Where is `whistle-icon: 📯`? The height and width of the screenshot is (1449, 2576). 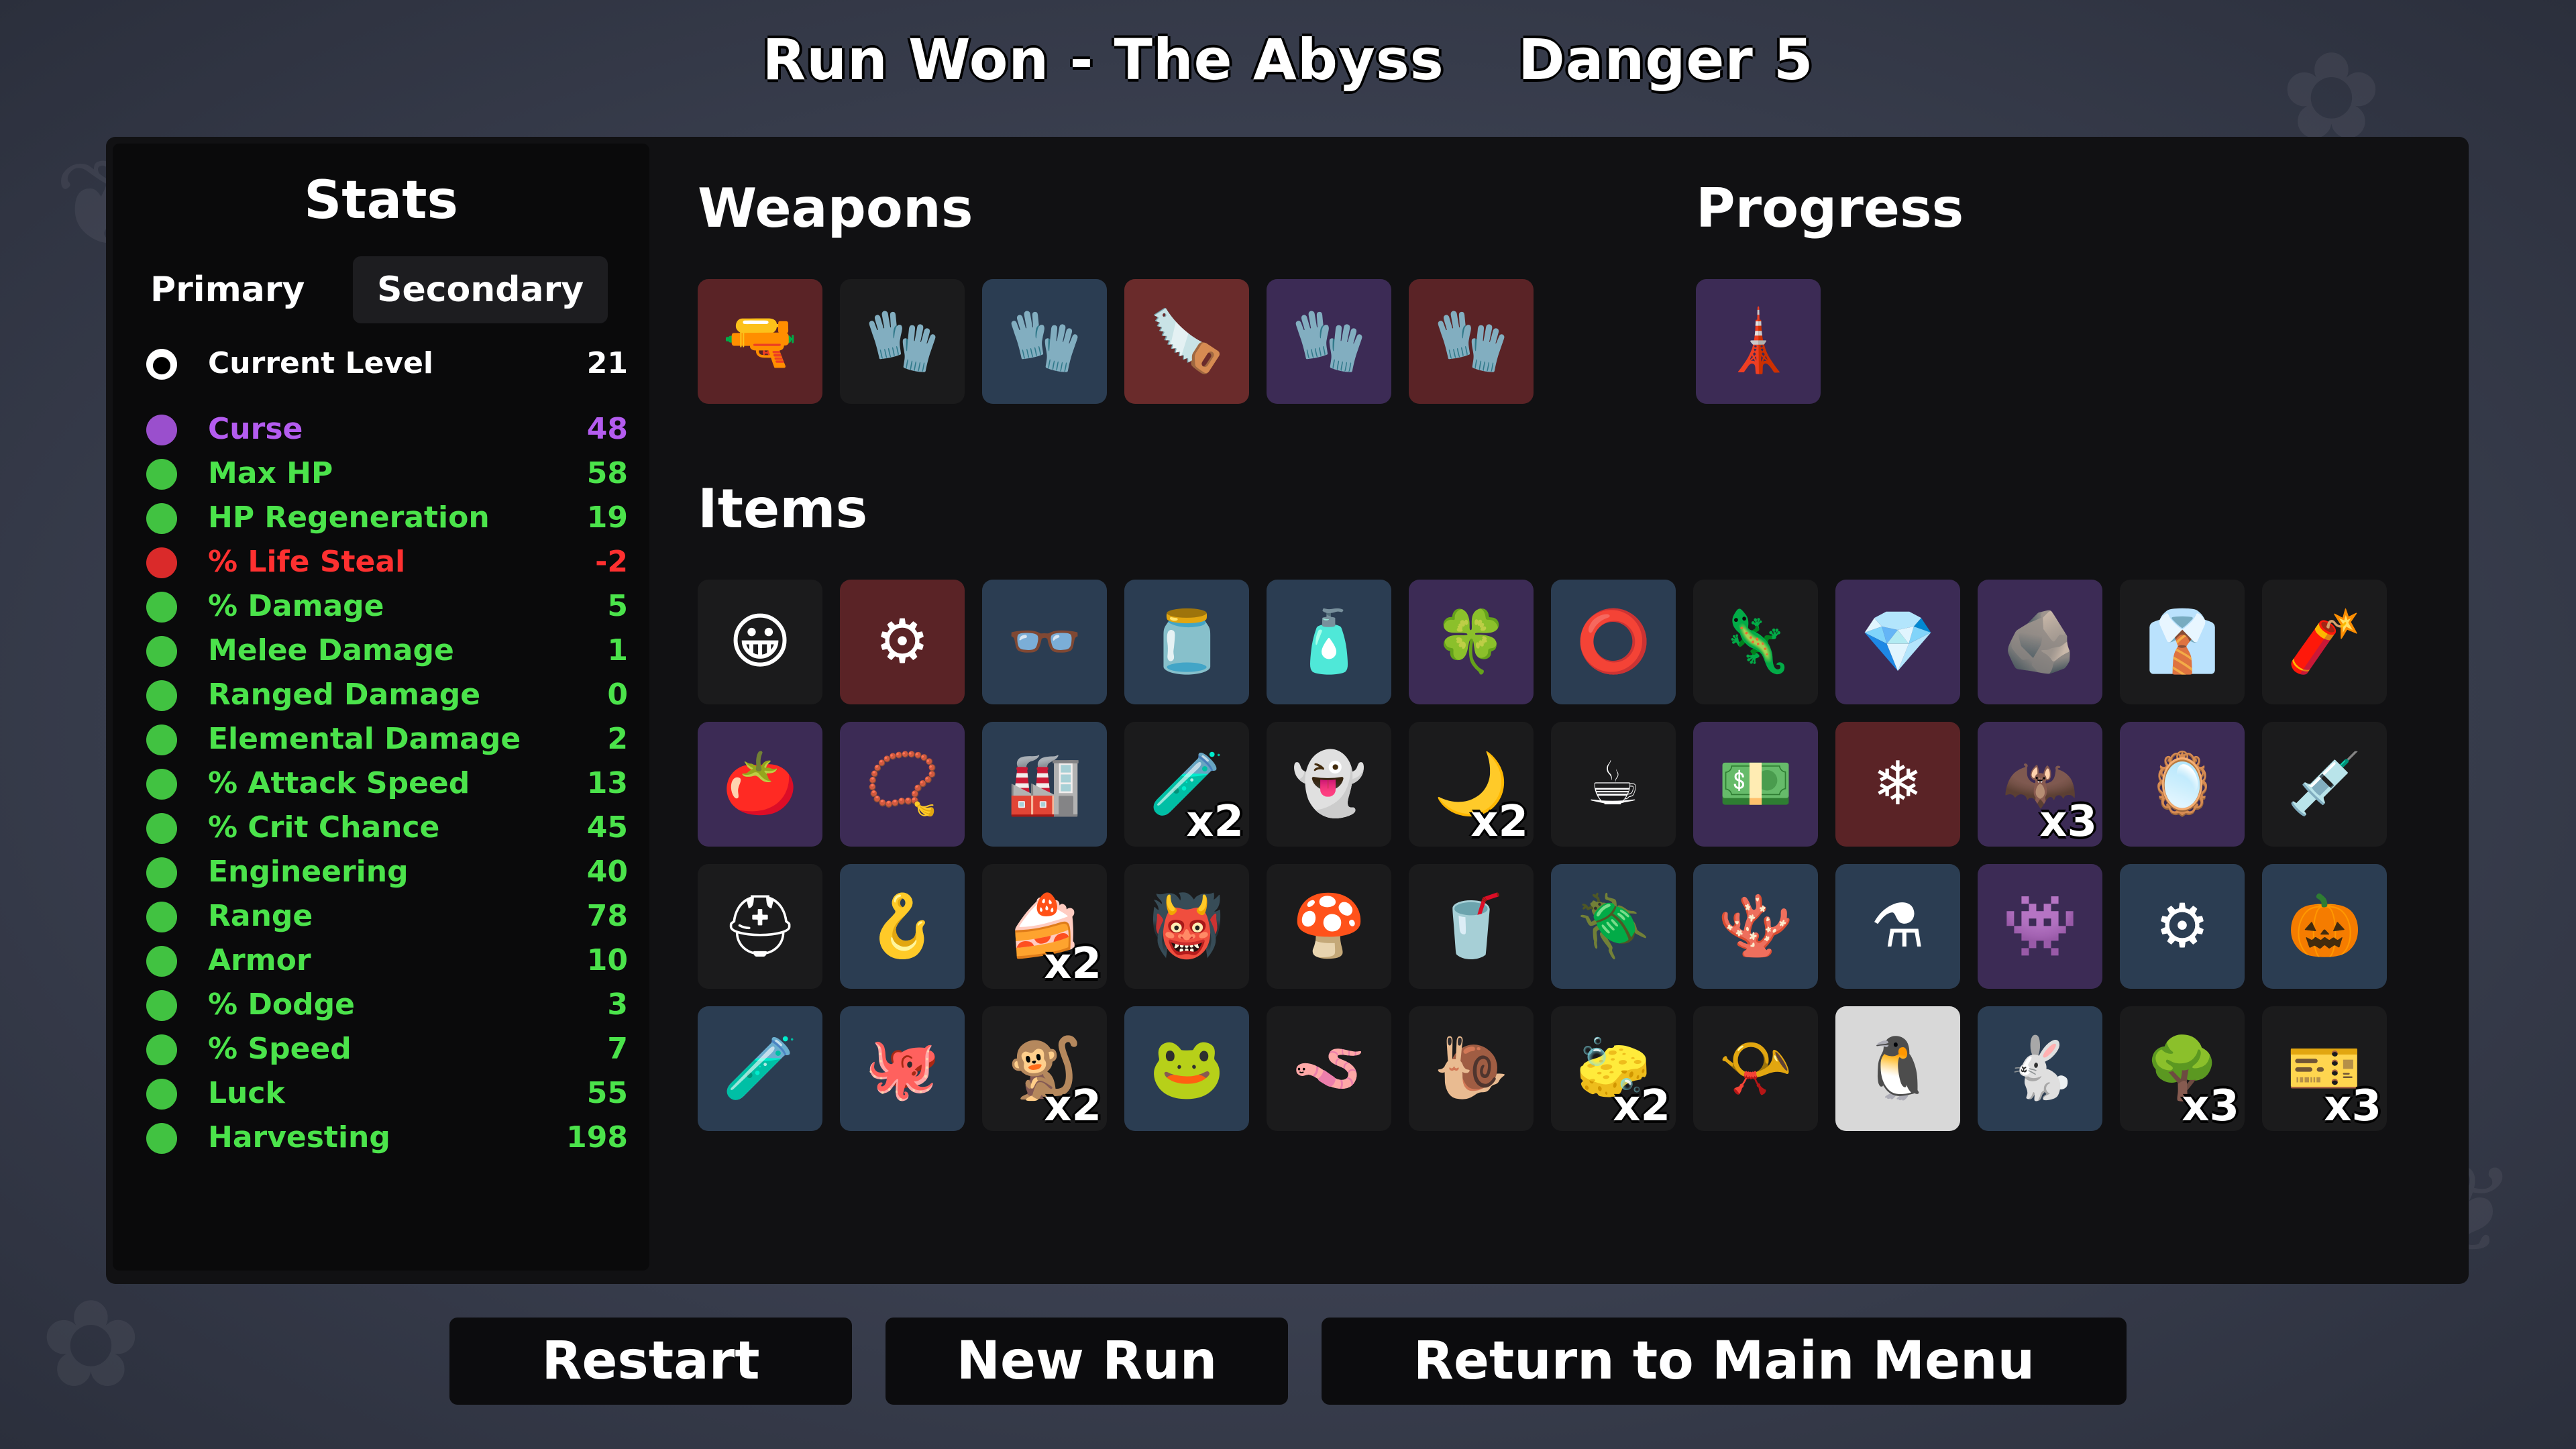 whistle-icon: 📯 is located at coordinates (1755, 1068).